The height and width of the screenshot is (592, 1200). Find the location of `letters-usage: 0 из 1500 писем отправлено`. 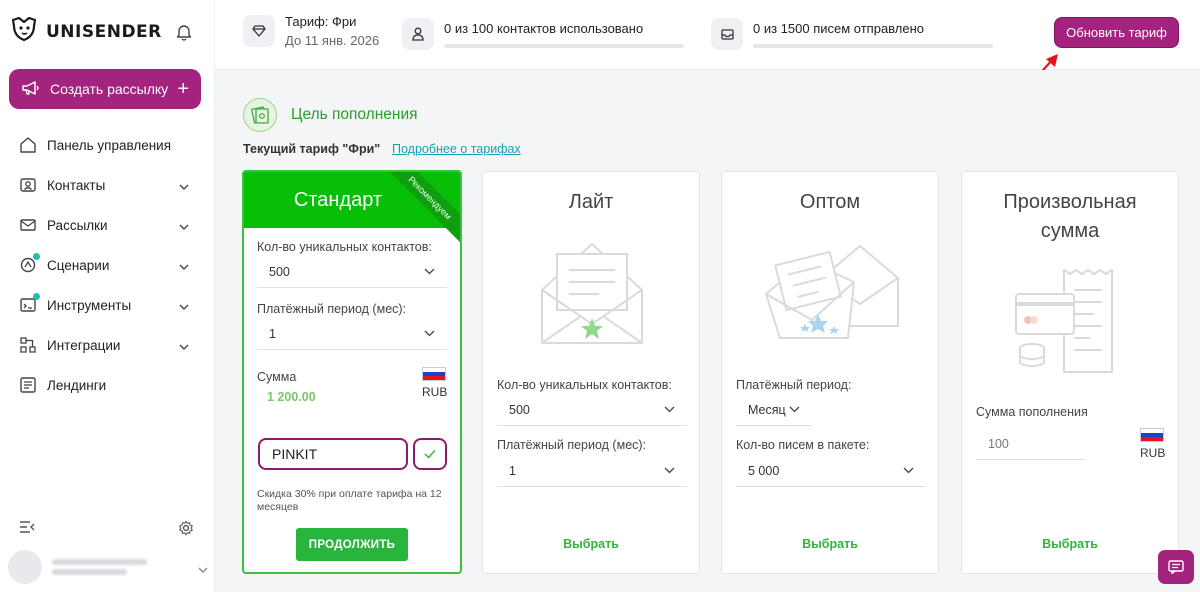

letters-usage: 0 из 1500 писем отправлено is located at coordinates (852, 34).